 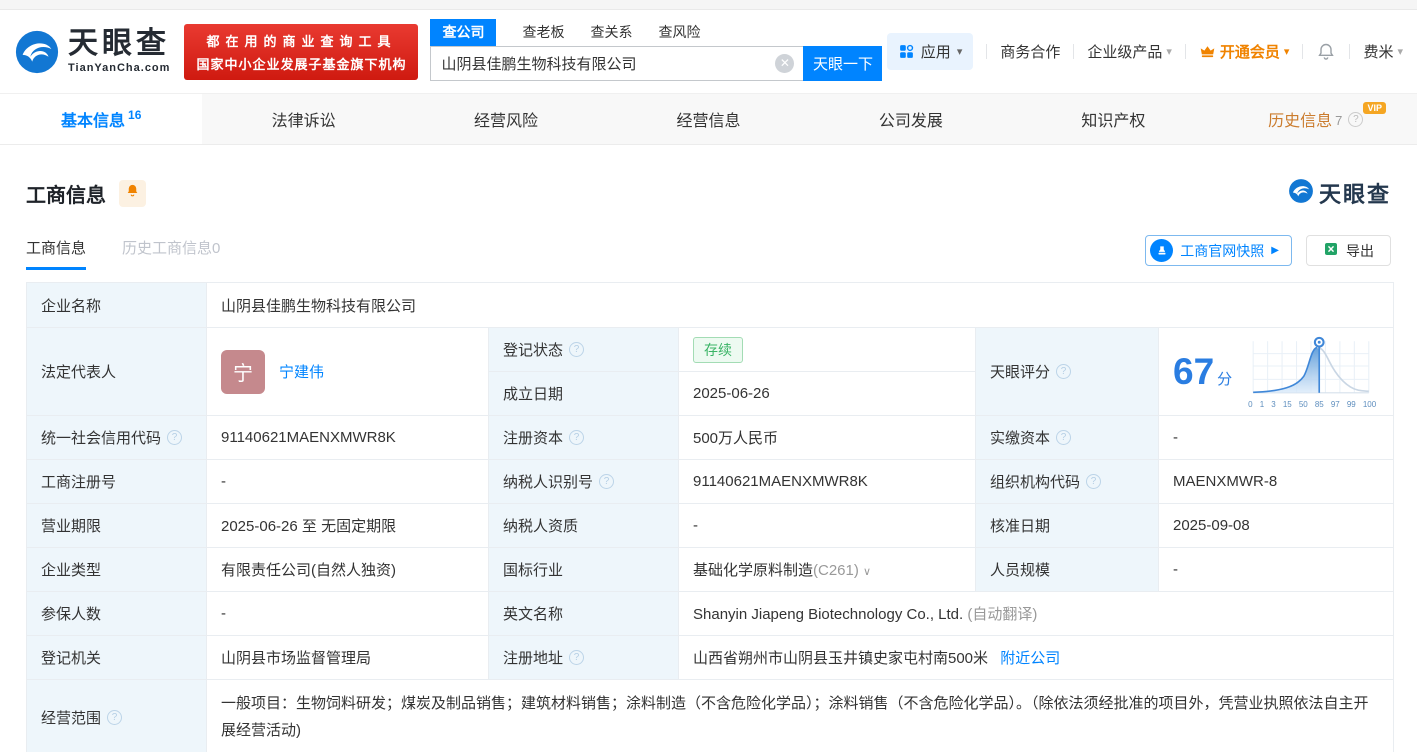 I want to click on score-cell: 67 分 0 1 3 15 50 85 97 99 100, so click(x=1276, y=371).